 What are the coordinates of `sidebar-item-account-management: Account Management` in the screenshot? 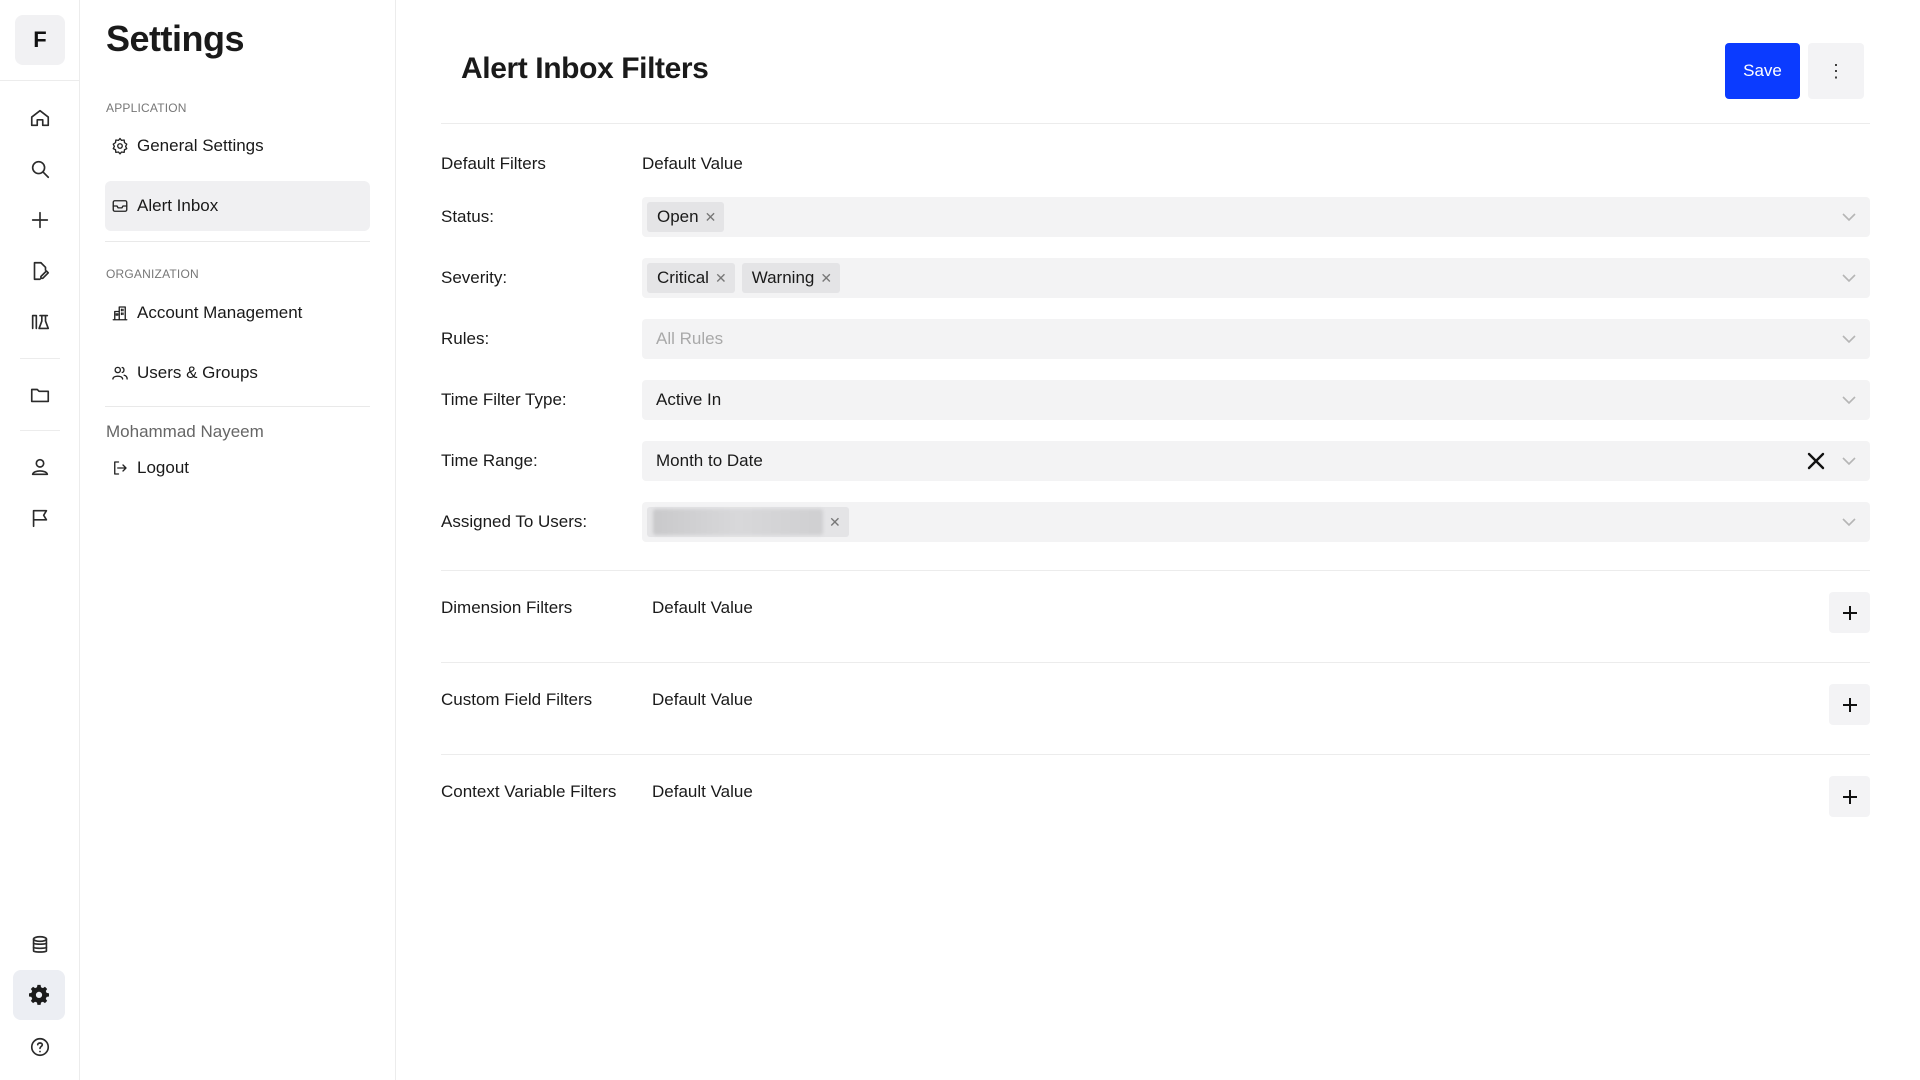 It's located at (237, 313).